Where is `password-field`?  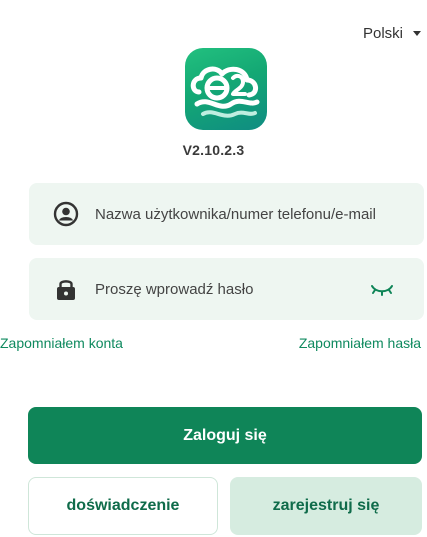 password-field is located at coordinates (226, 289).